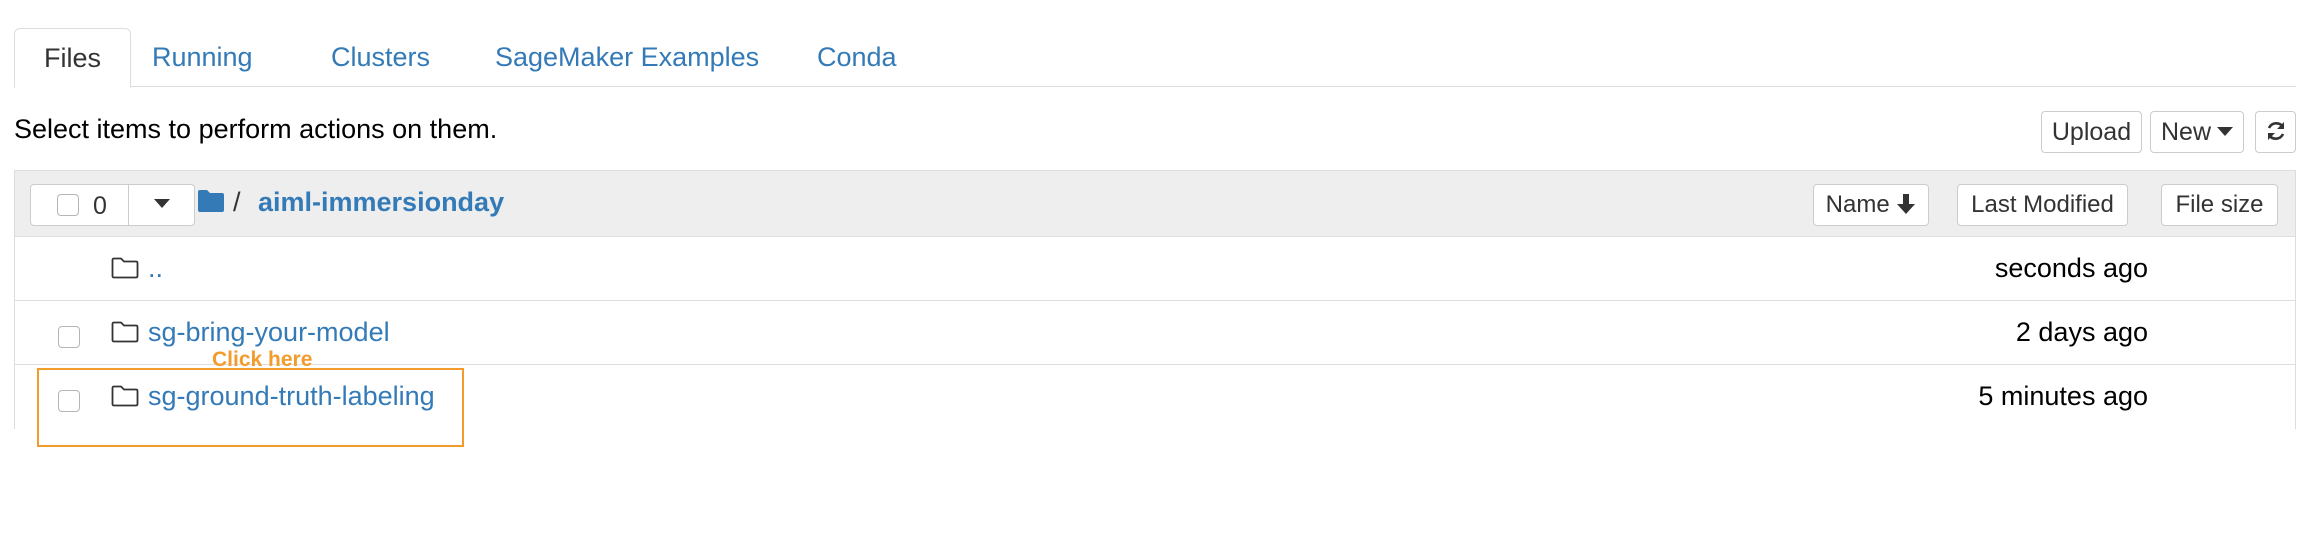 This screenshot has height=550, width=2306. Describe the element at coordinates (100, 206) in the screenshot. I see `selected-count: 0` at that location.